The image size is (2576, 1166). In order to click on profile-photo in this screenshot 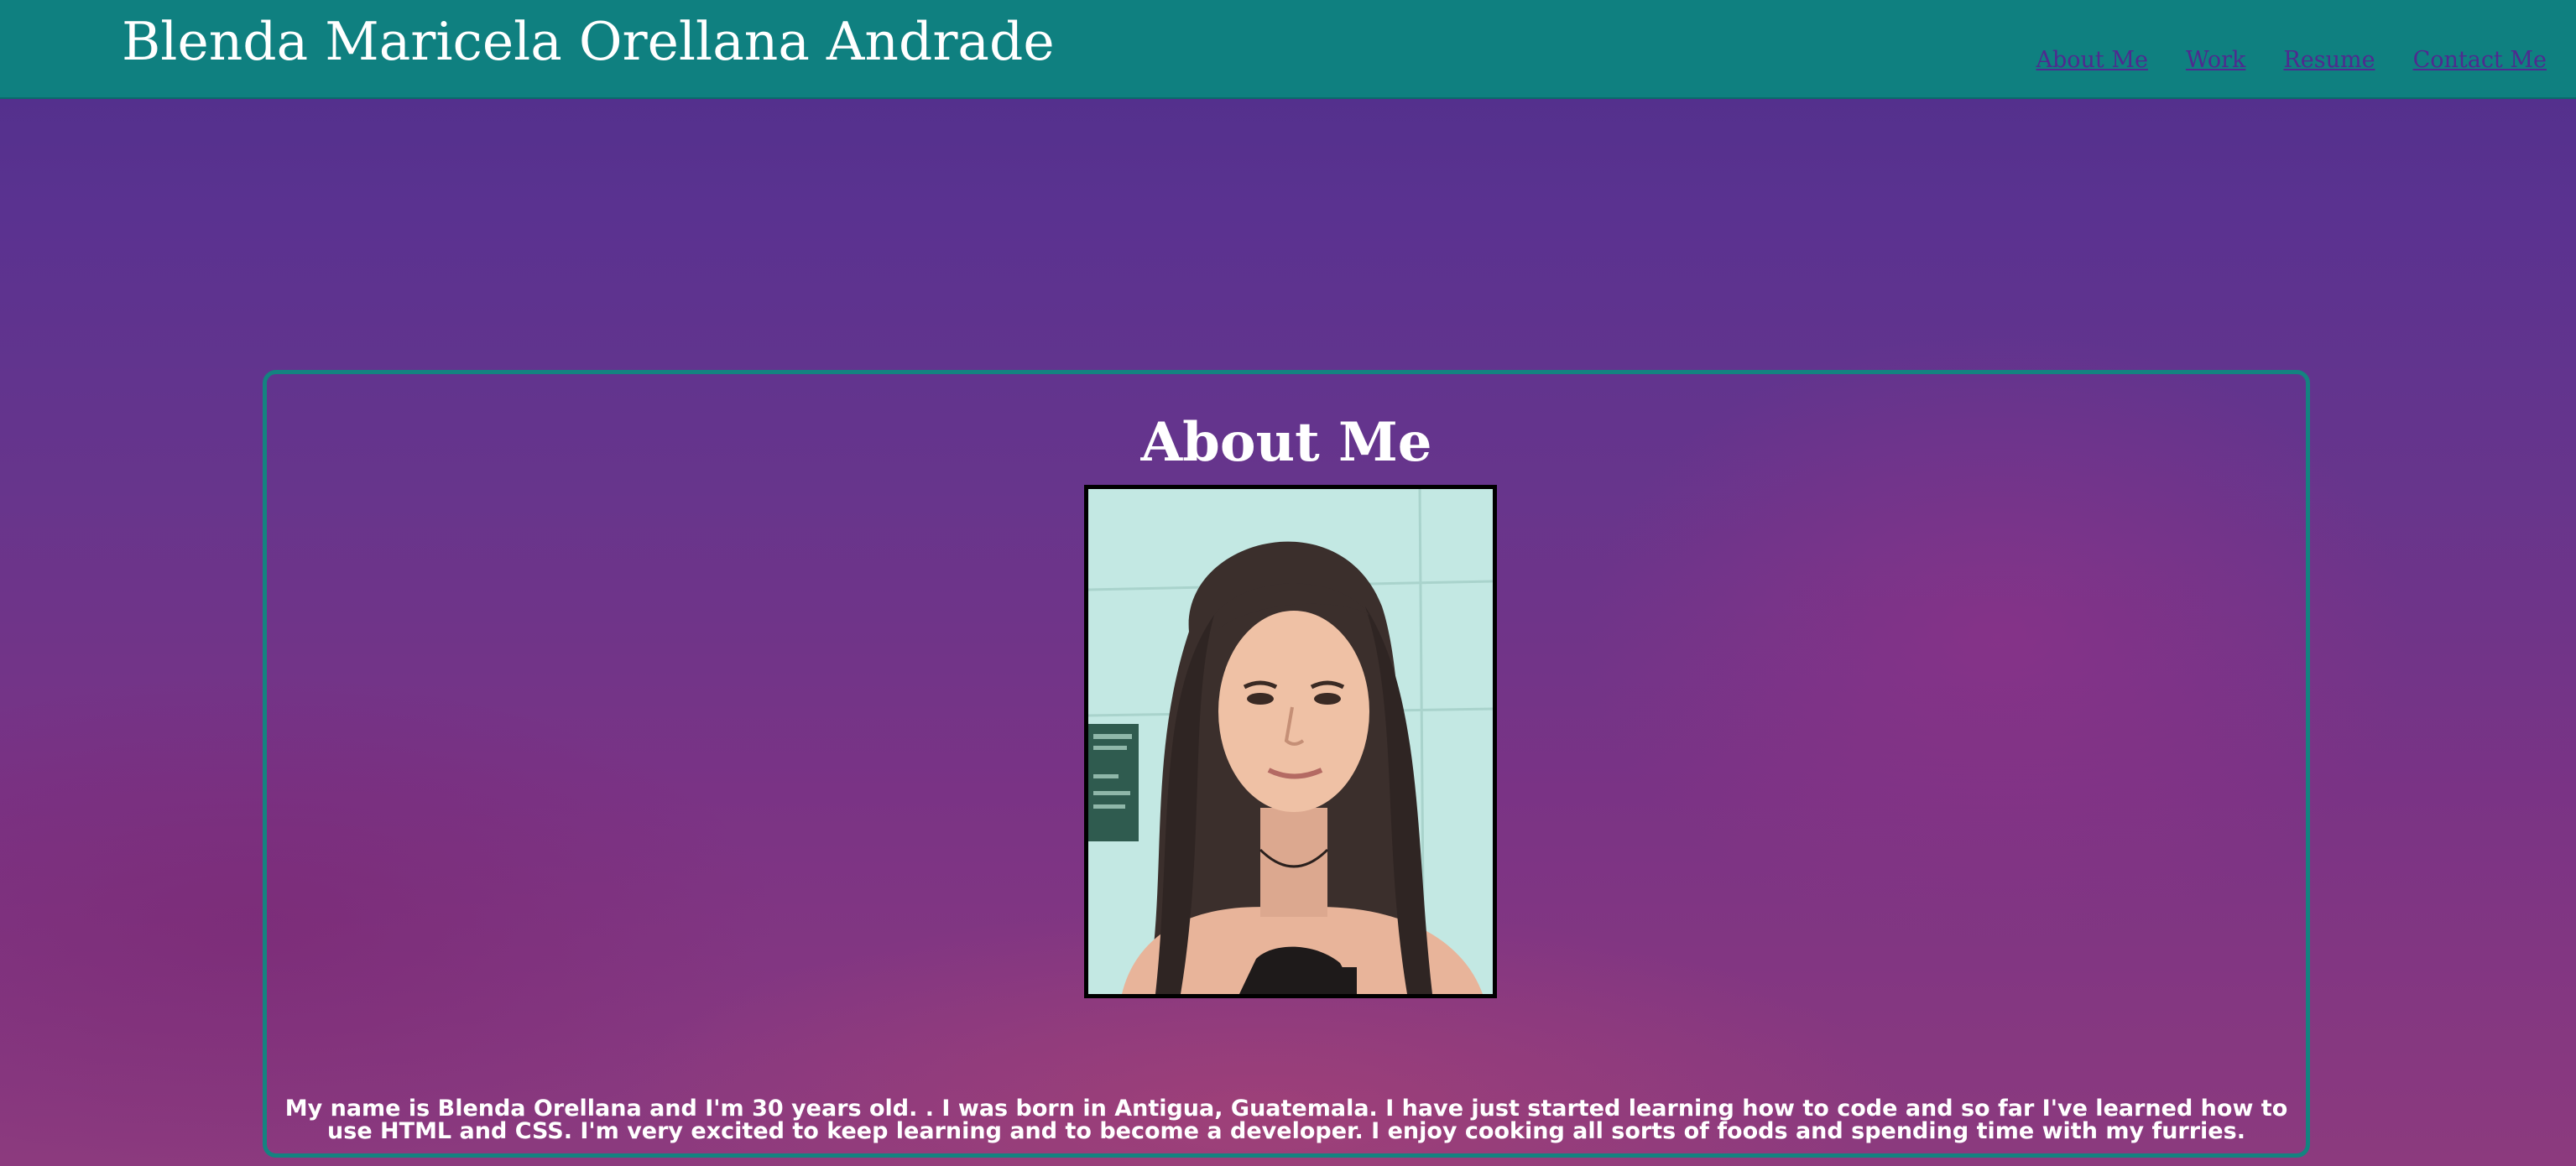, I will do `click(1290, 741)`.